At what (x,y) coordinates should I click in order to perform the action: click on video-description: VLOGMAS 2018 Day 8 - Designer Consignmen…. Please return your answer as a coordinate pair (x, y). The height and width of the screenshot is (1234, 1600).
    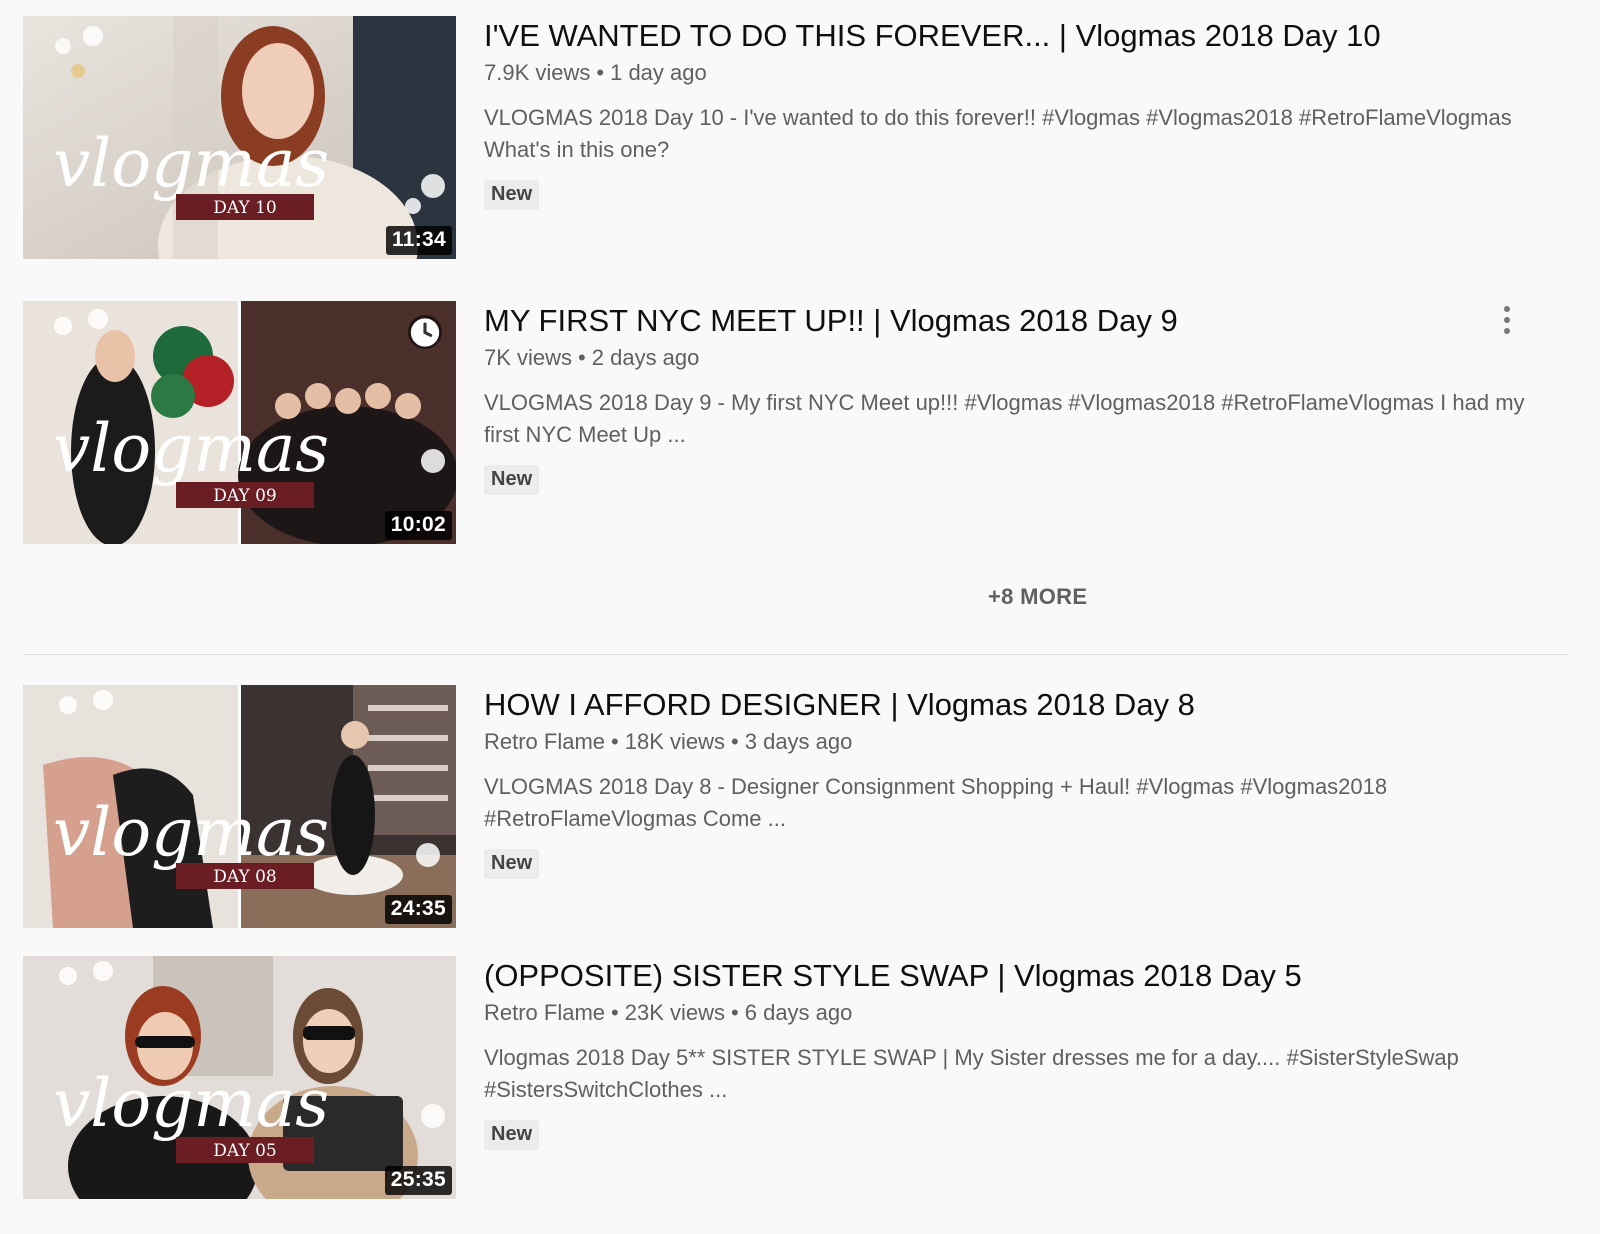
    Looking at the image, I should click on (936, 802).